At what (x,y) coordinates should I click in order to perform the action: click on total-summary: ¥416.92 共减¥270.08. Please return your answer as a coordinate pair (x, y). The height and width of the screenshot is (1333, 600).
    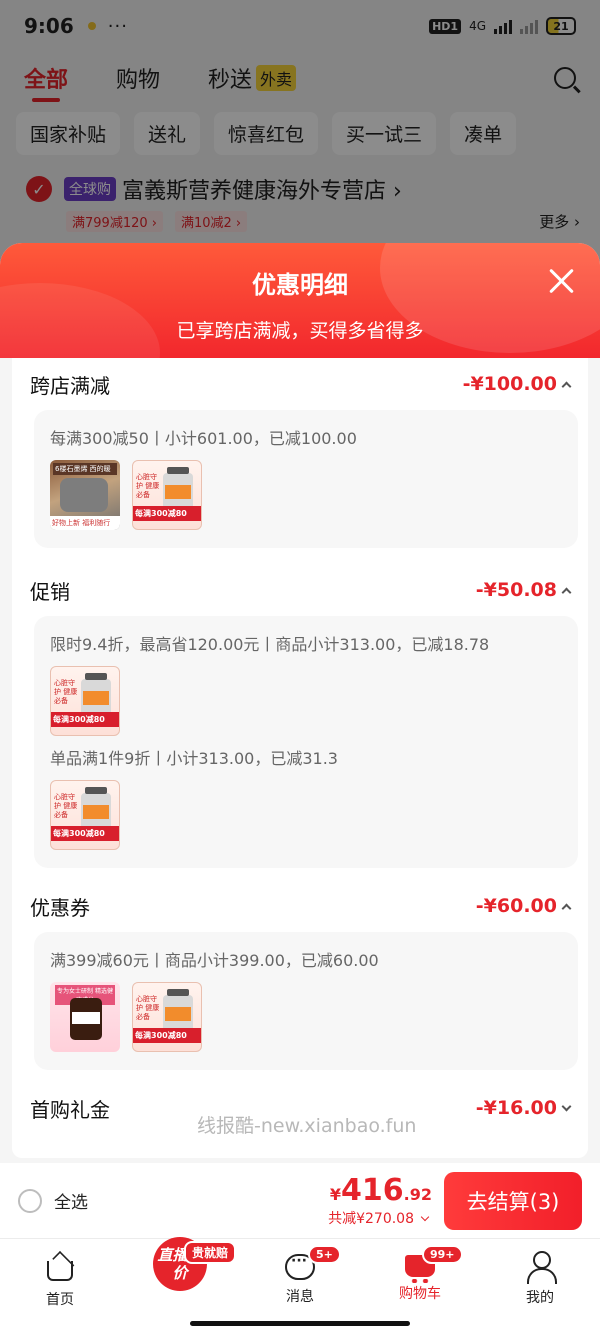
    Looking at the image, I should click on (380, 1200).